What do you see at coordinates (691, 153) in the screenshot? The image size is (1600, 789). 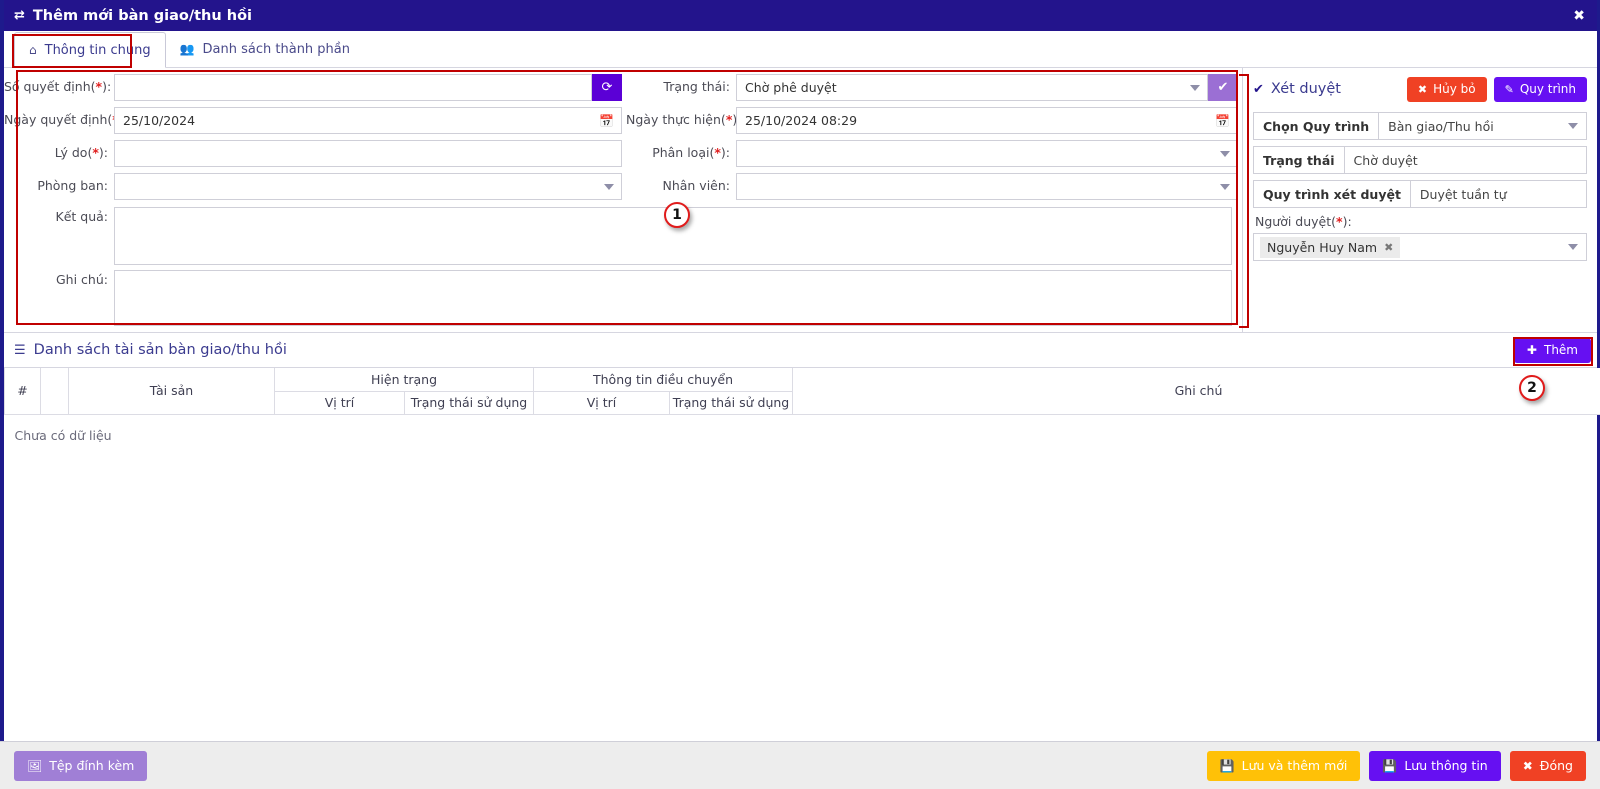 I see `label-phan-loai: Phân loại(*):` at bounding box center [691, 153].